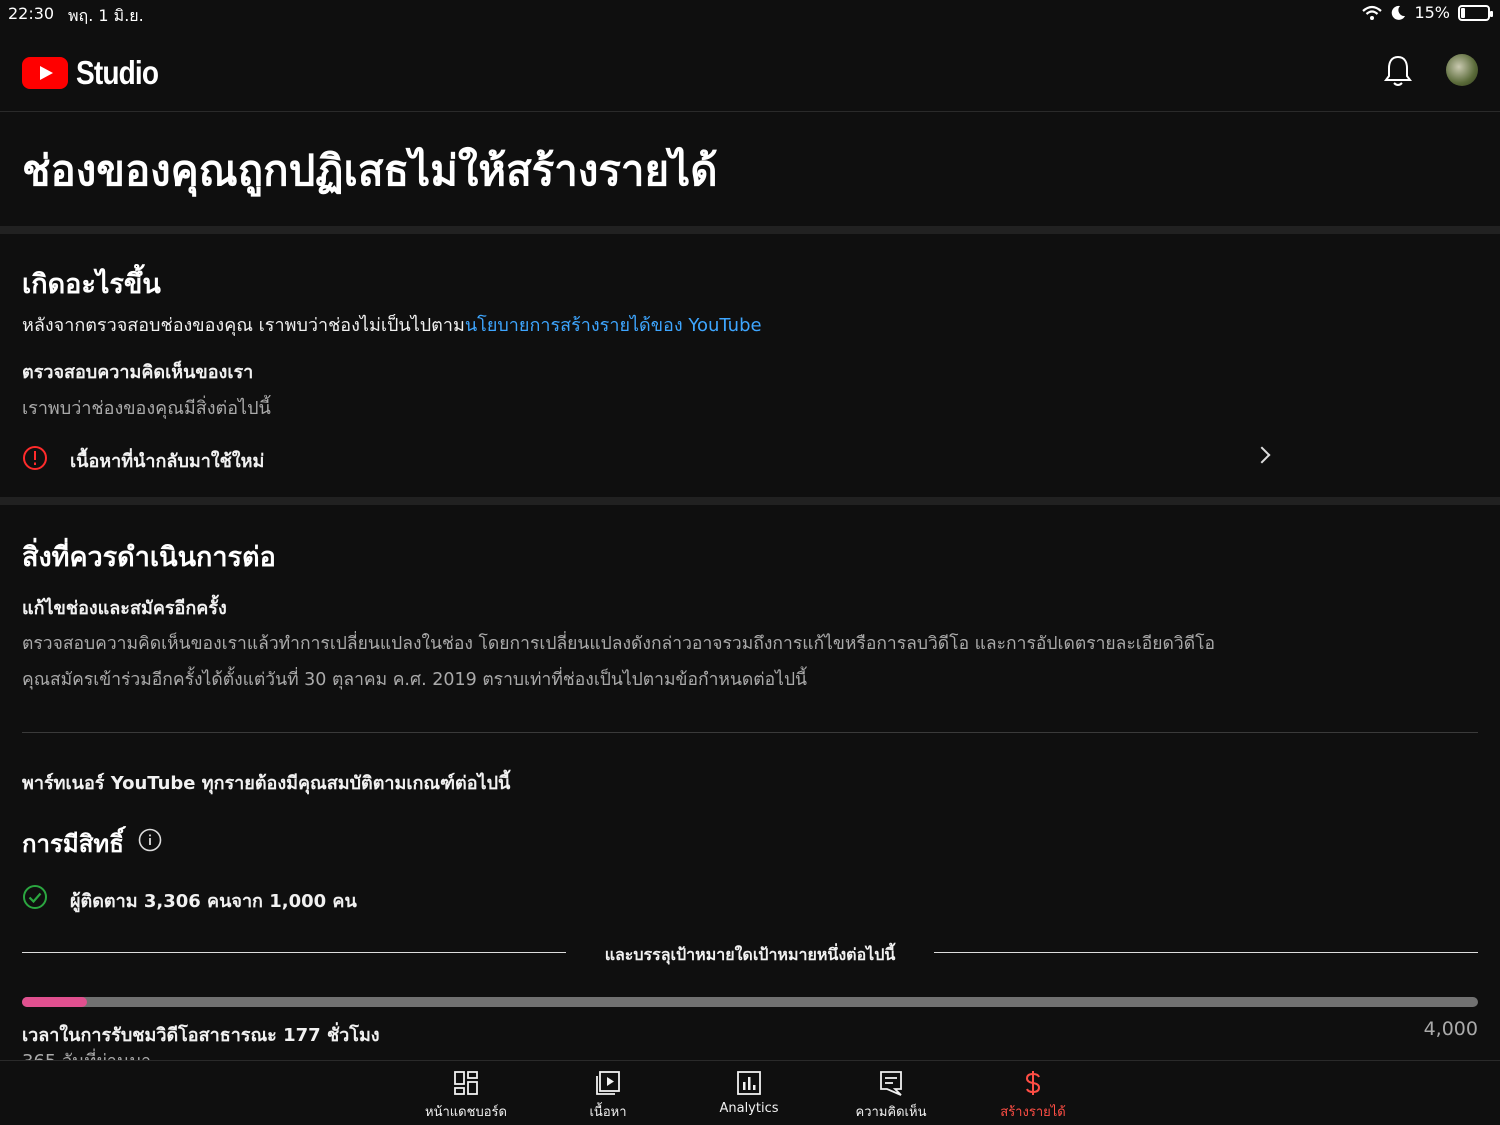 The image size is (1500, 1125). Describe the element at coordinates (1398, 71) in the screenshot. I see `bell-icon` at that location.